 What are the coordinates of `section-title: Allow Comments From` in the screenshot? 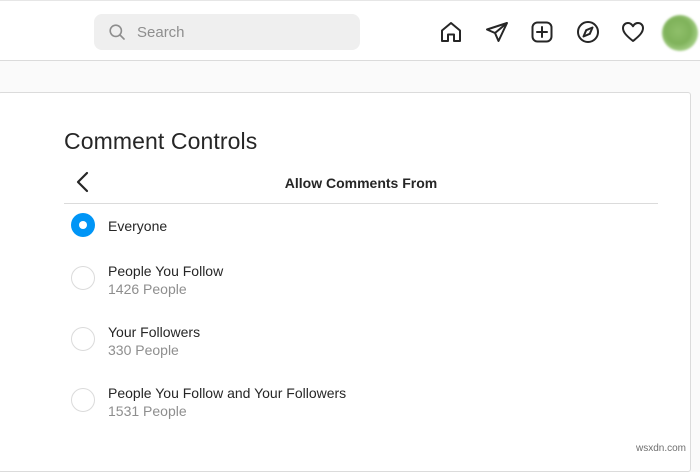 It's located at (361, 183).